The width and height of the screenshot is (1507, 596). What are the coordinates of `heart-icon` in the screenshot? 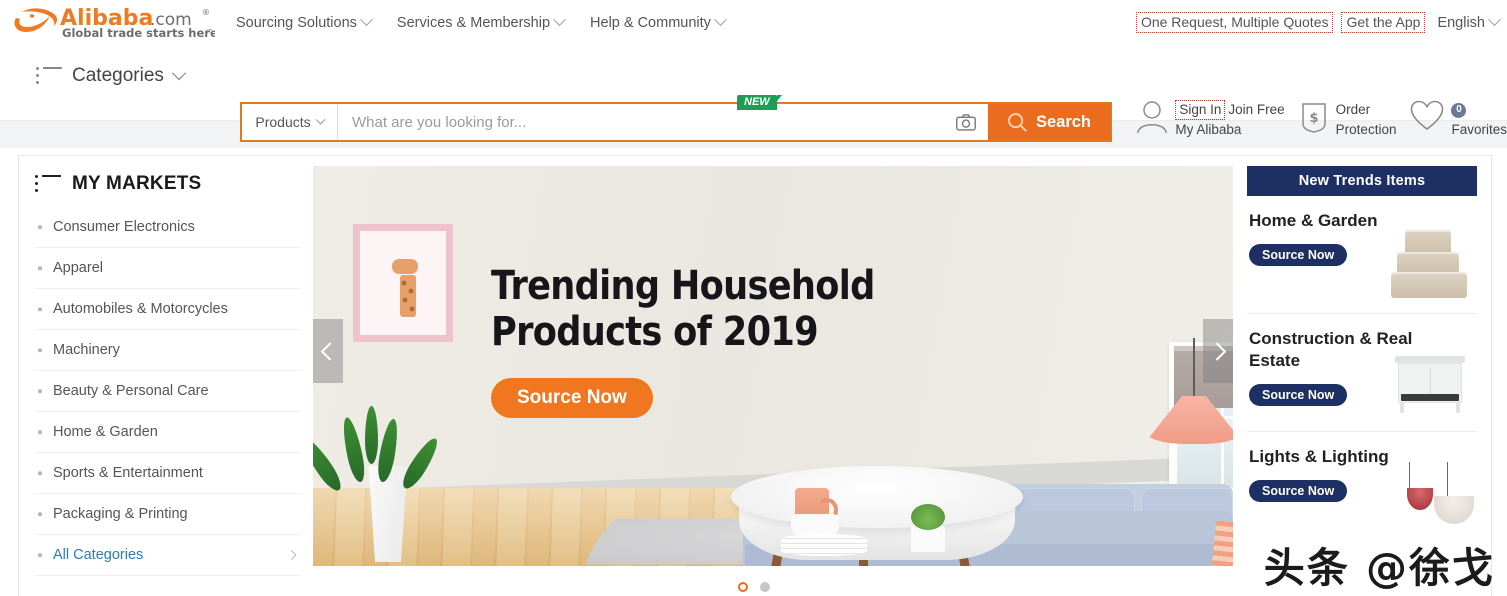 It's located at (1427, 115).